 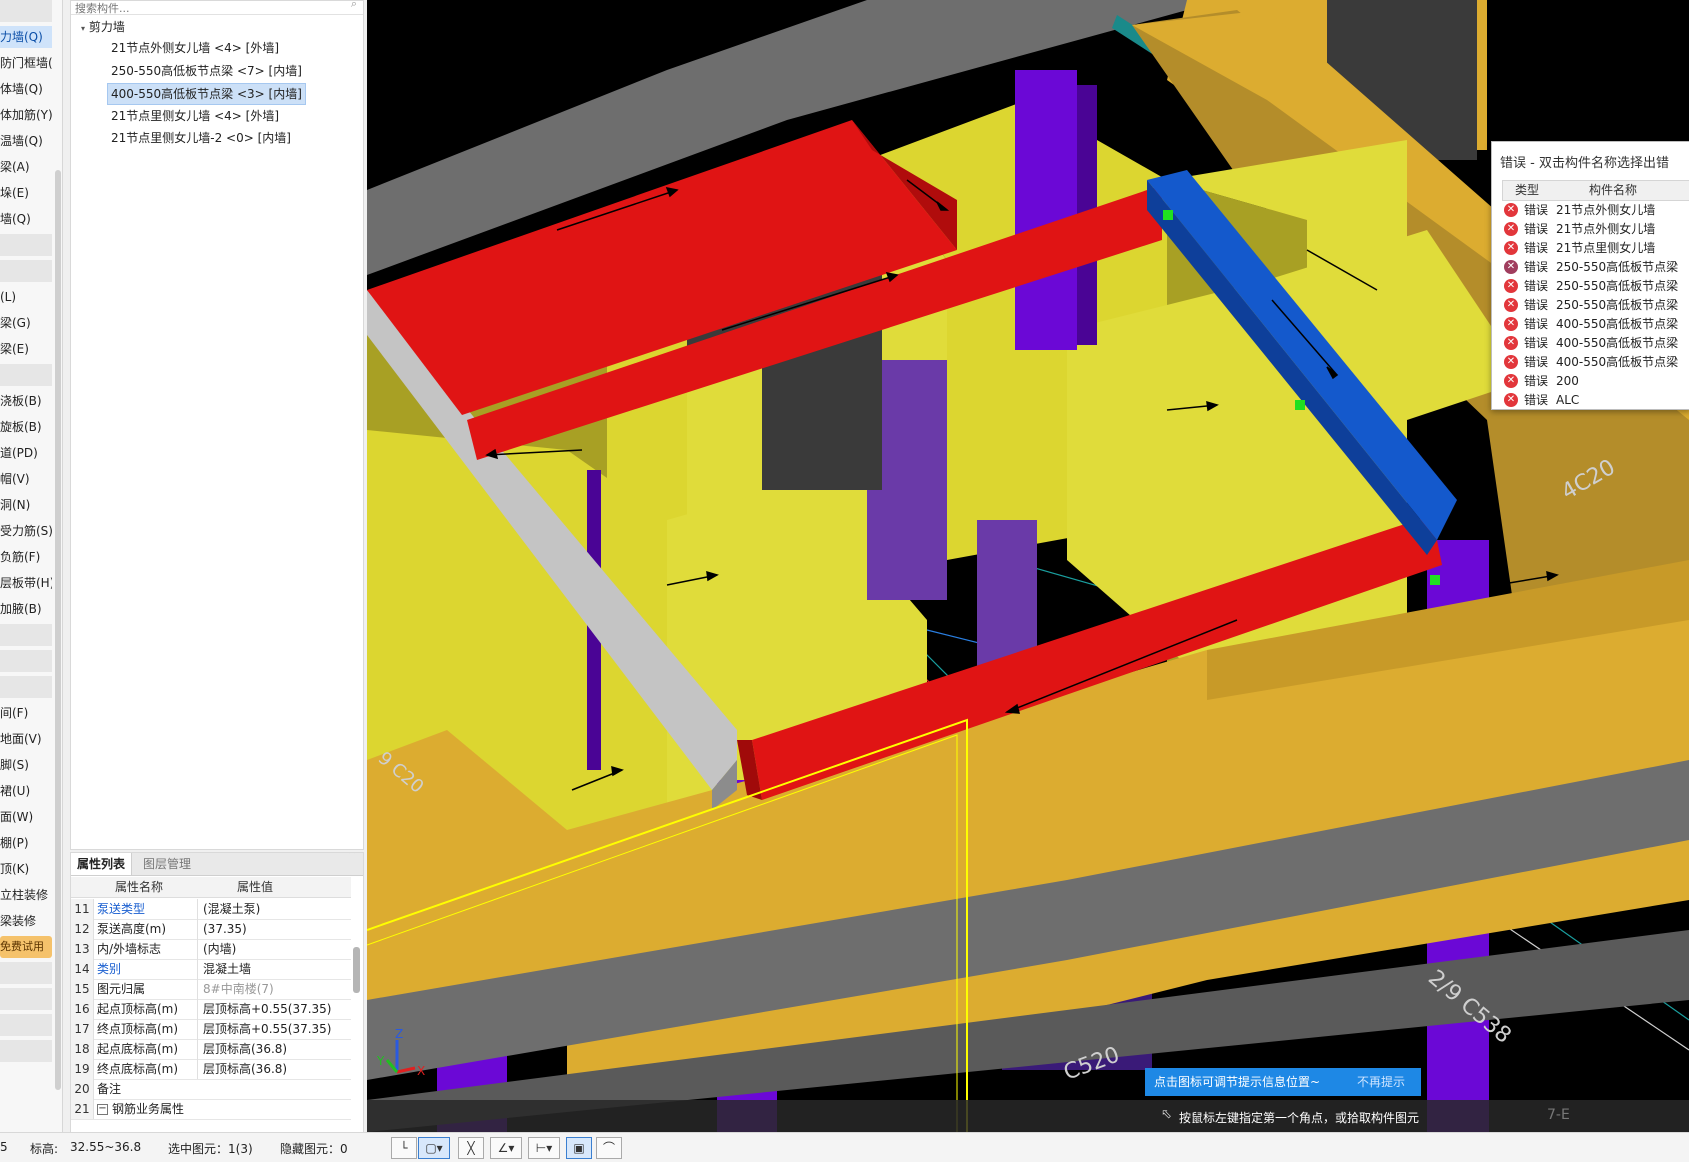 I want to click on component-type-item: 垛(E), so click(x=26, y=193).